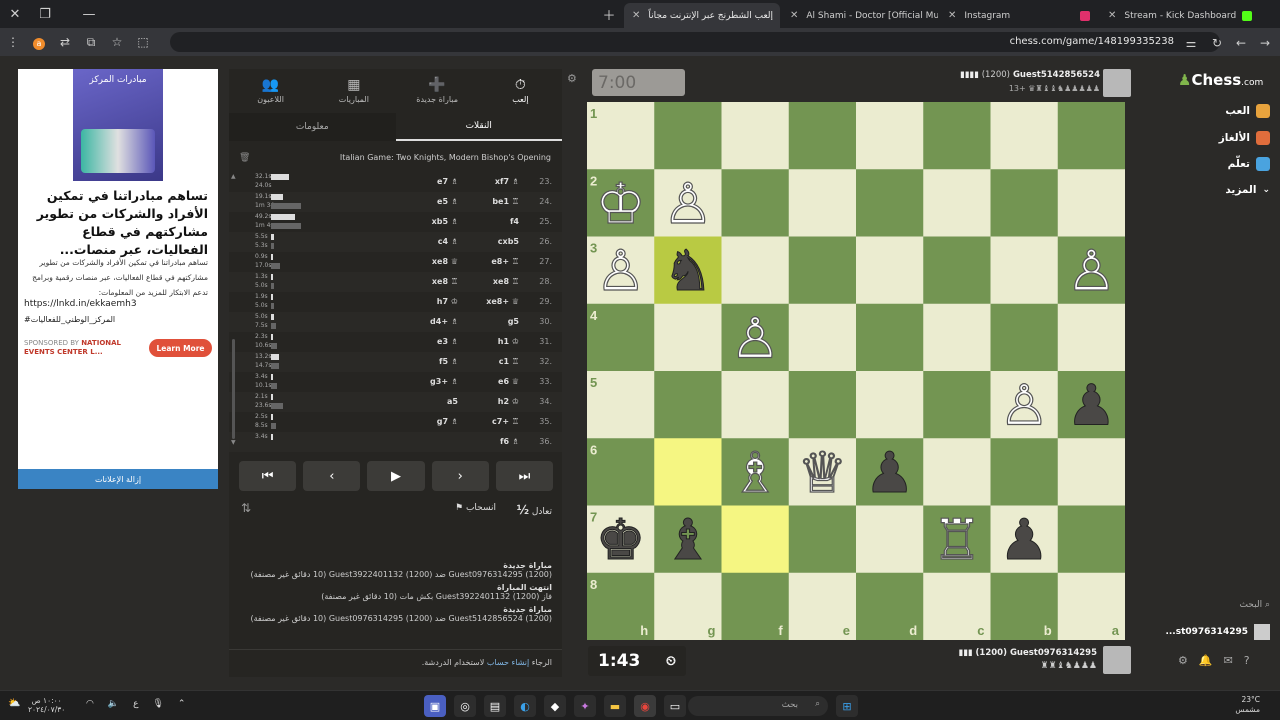 This screenshot has height=720, width=1280. Describe the element at coordinates (465, 706) in the screenshot. I see `app-icon: ◎` at that location.